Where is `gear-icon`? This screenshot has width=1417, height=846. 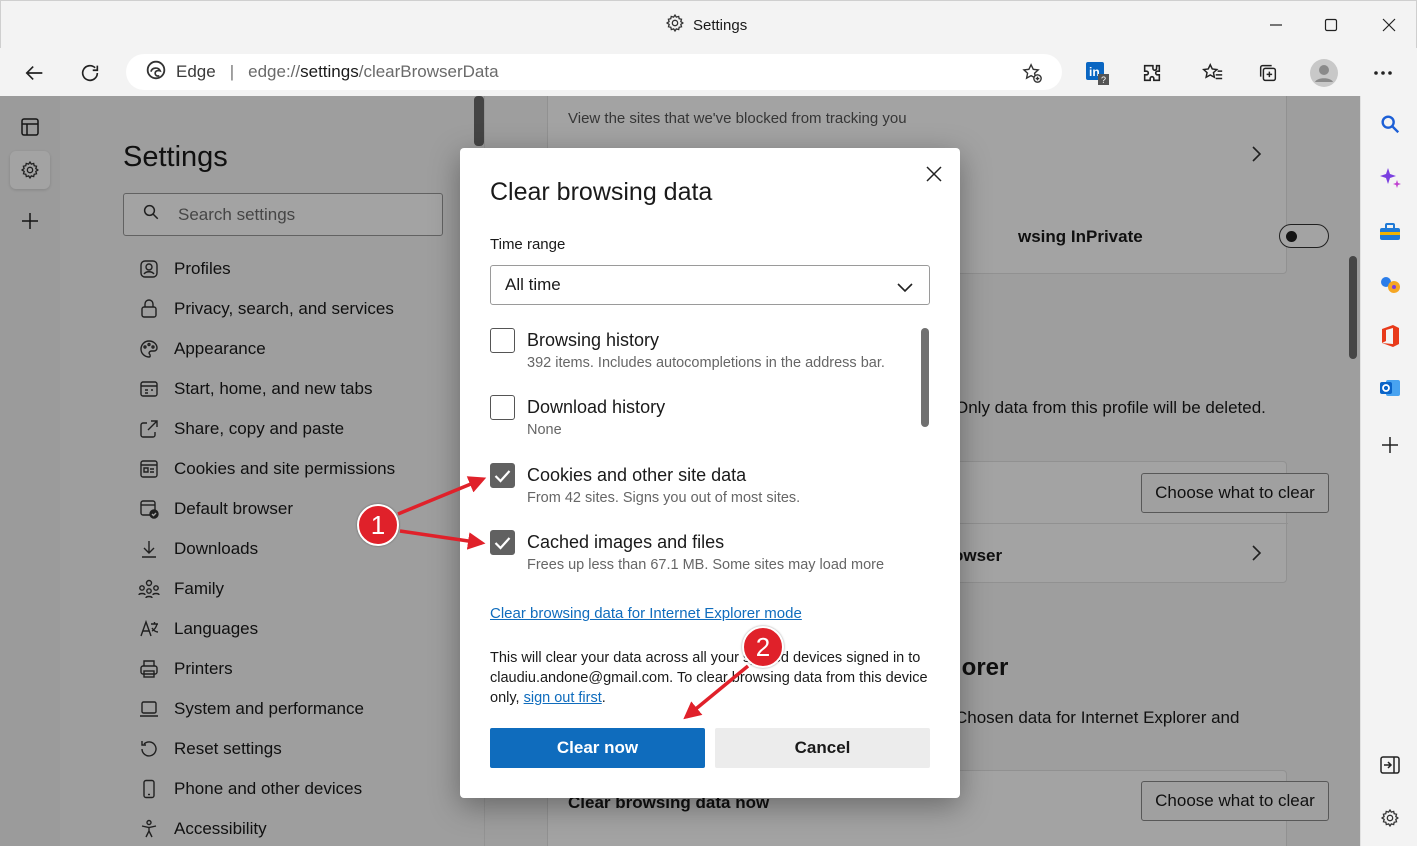
gear-icon is located at coordinates (675, 25).